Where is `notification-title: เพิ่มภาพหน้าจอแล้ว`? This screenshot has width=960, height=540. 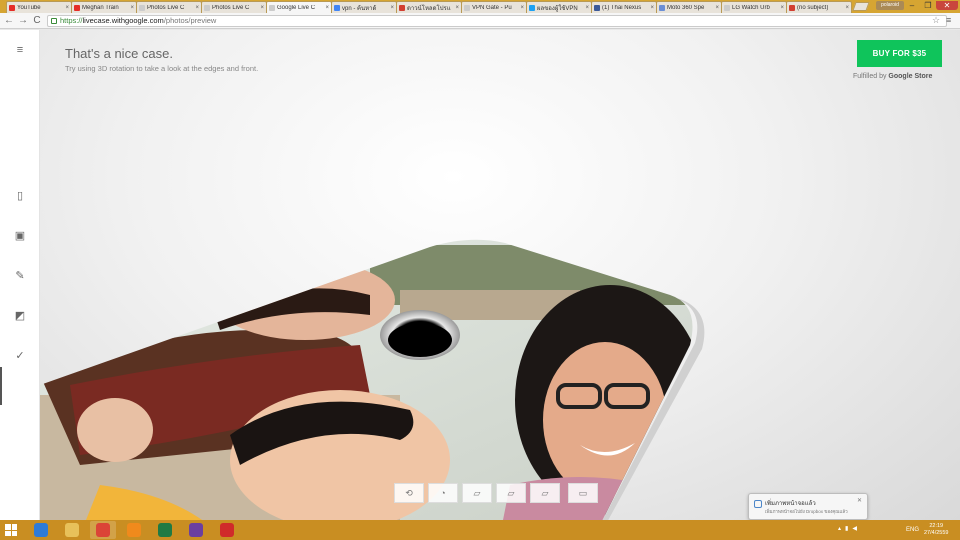
notification-title: เพิ่มภาพหน้าจอแล้ว is located at coordinates (790, 504).